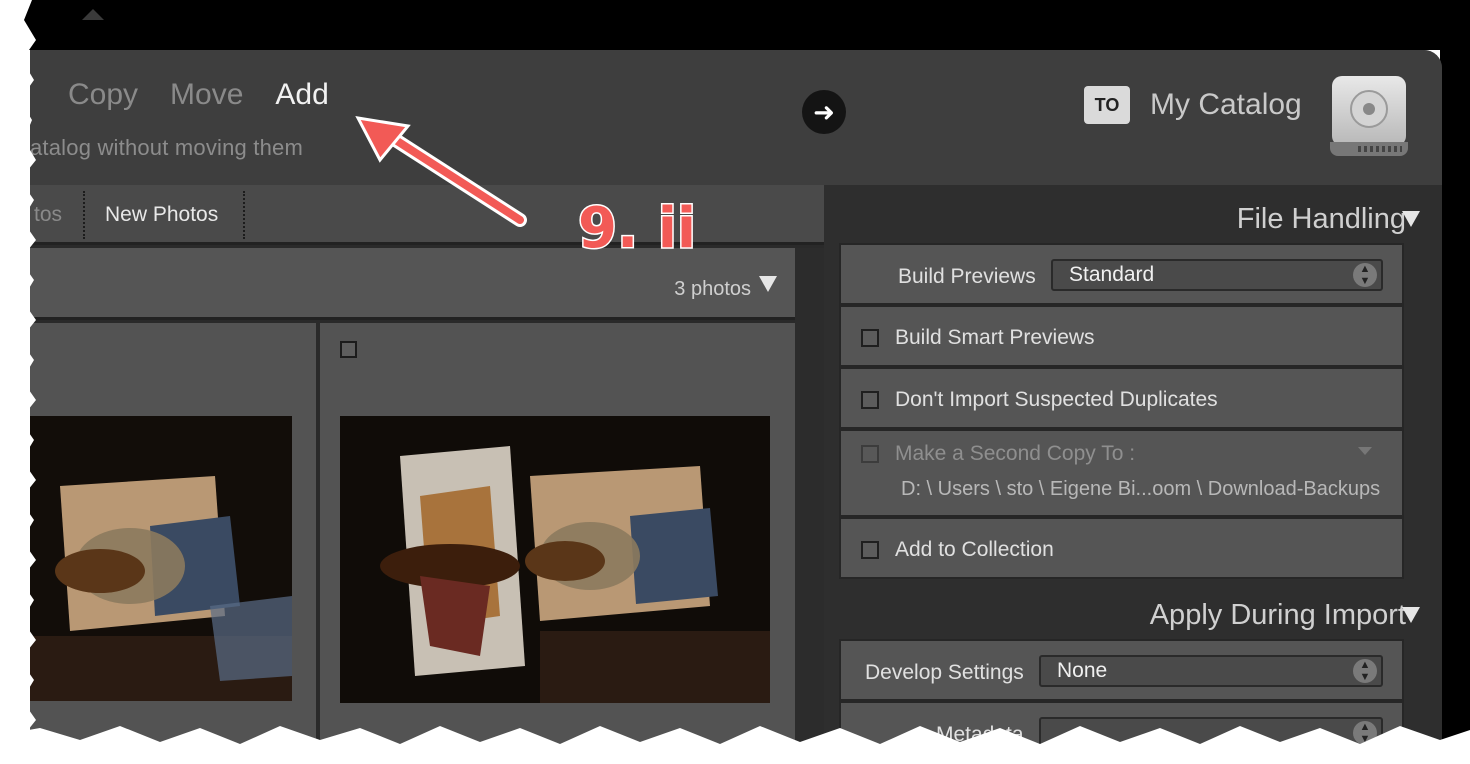 This screenshot has width=1470, height=764. What do you see at coordinates (1278, 615) in the screenshot?
I see `apply-during-import-header: Apply During Import` at bounding box center [1278, 615].